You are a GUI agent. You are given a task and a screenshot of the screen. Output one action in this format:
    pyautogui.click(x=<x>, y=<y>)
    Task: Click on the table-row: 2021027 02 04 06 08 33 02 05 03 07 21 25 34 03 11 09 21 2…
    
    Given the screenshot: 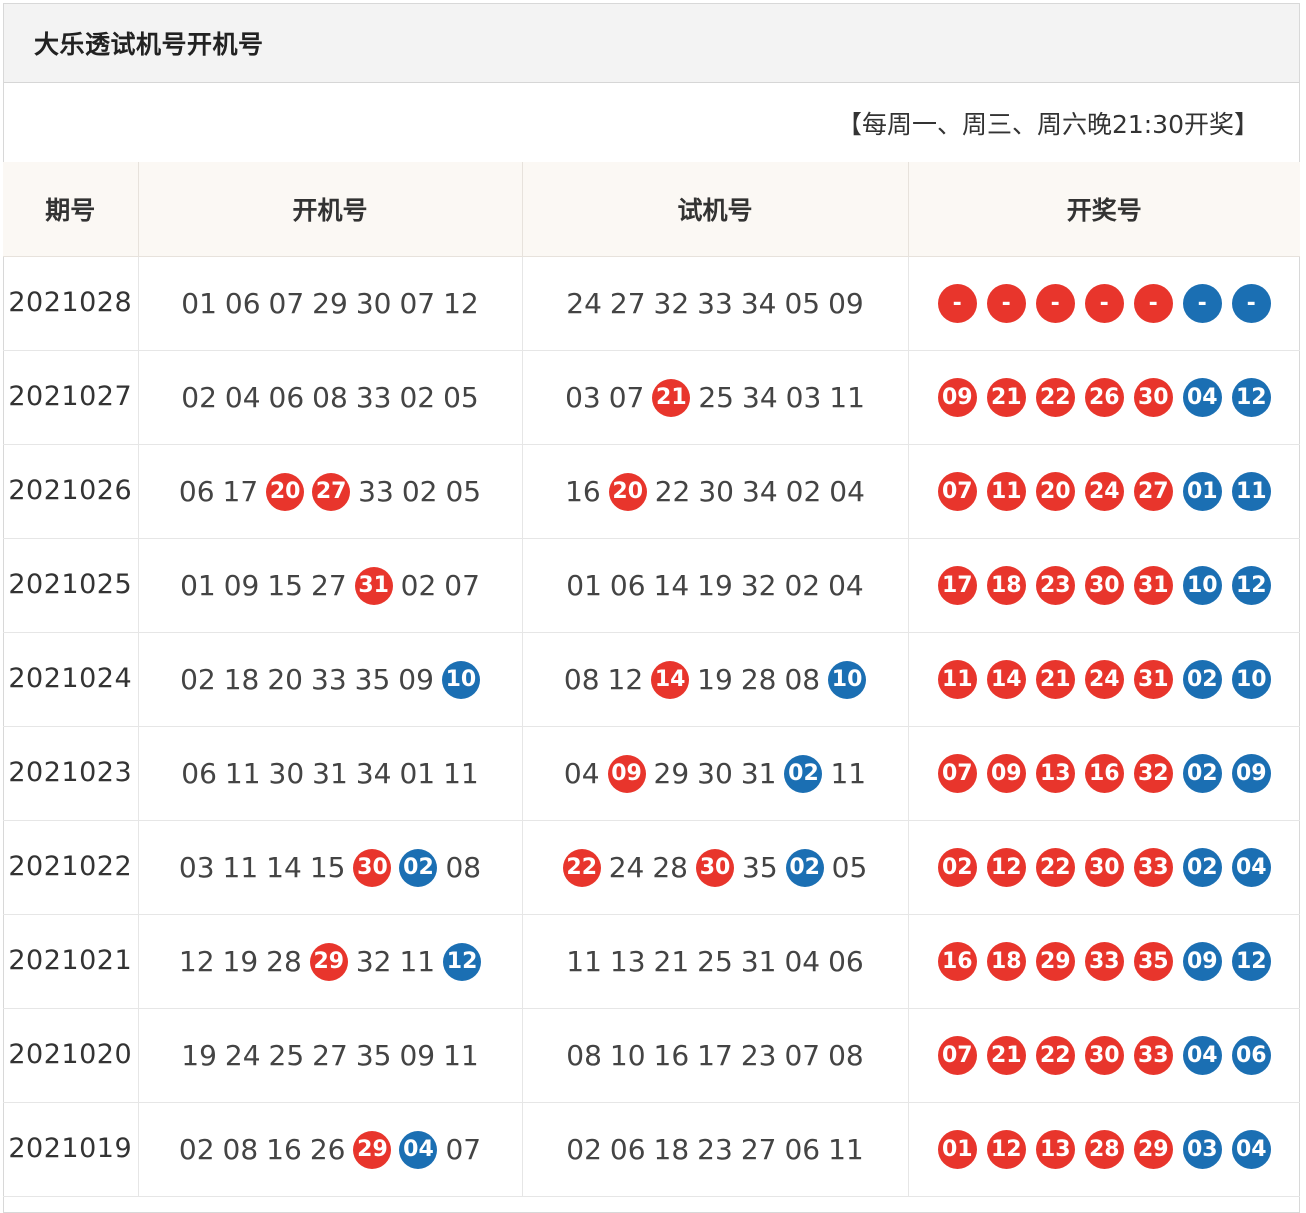 What is the action you would take?
    pyautogui.click(x=651, y=397)
    